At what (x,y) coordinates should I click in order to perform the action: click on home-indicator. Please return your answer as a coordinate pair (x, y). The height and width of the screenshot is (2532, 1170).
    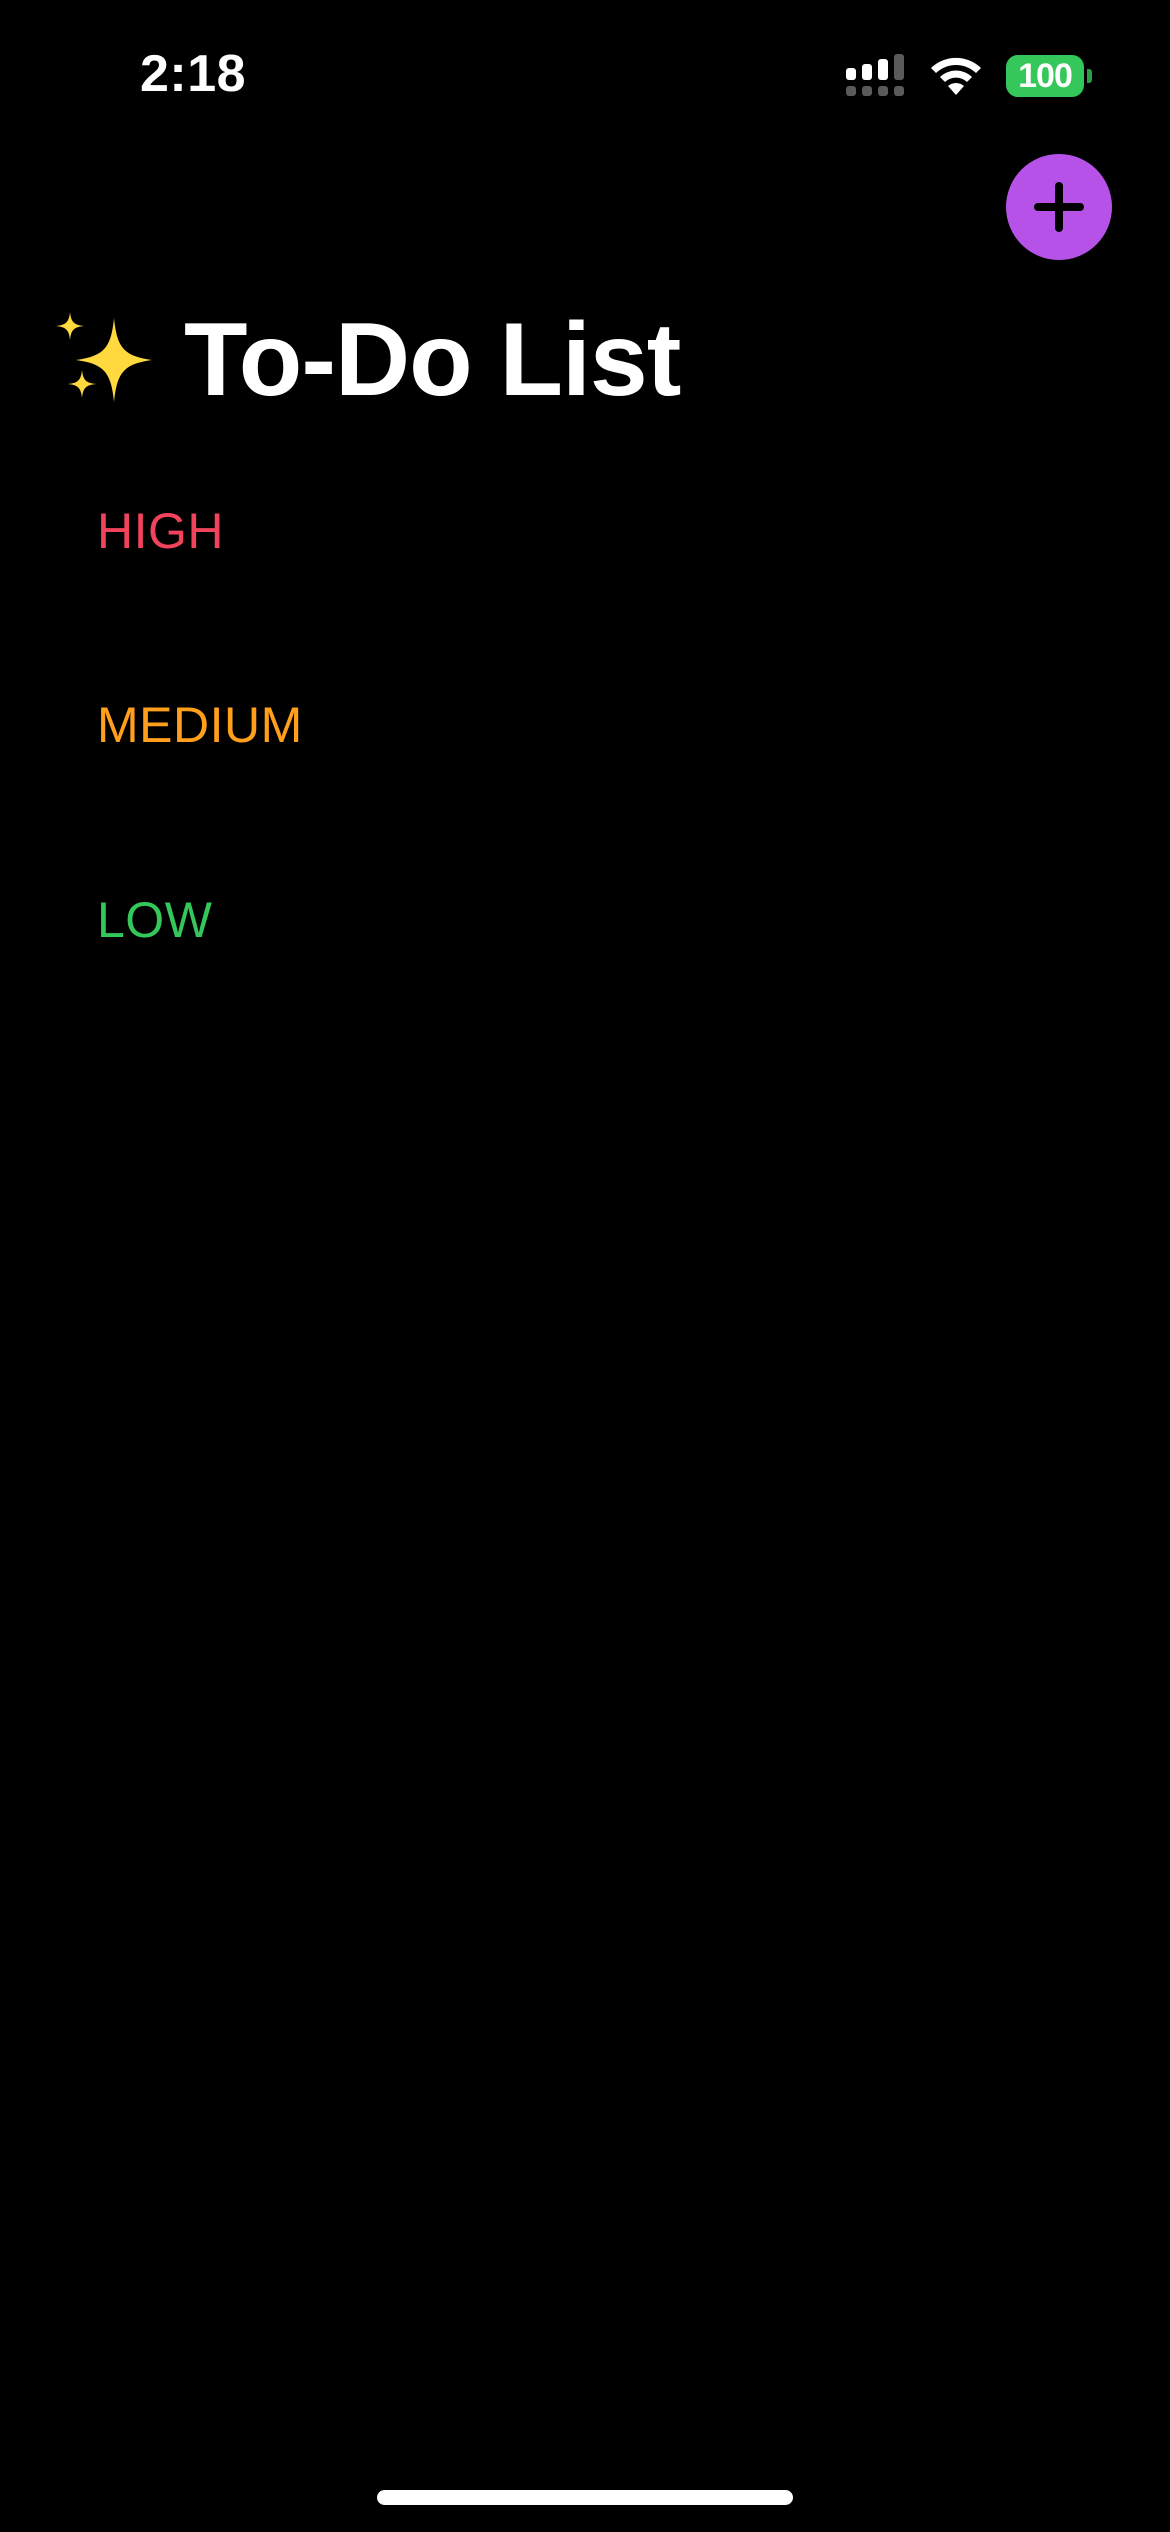
    Looking at the image, I should click on (585, 2497).